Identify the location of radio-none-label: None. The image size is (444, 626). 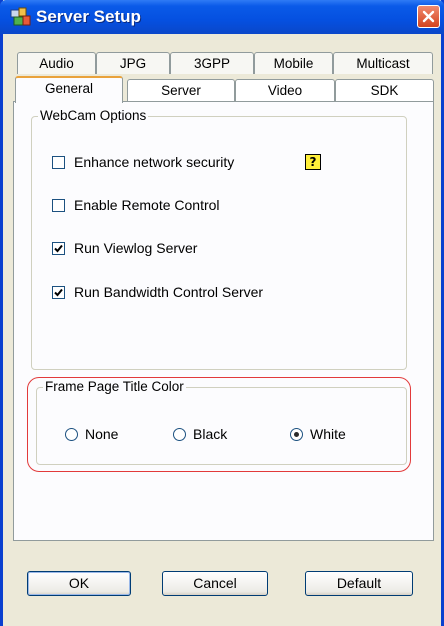
(102, 434).